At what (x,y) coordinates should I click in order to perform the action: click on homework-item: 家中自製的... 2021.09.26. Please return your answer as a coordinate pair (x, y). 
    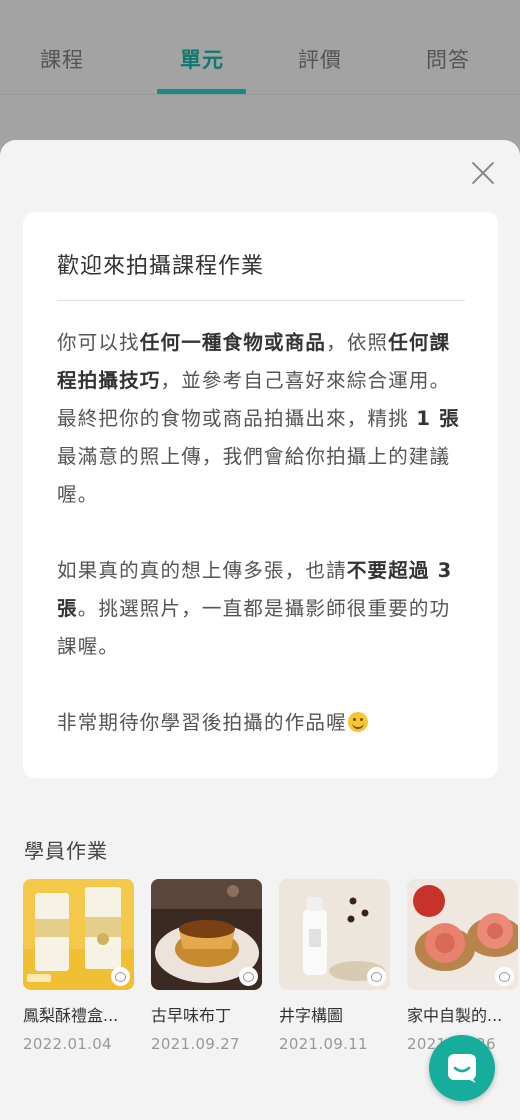
    Looking at the image, I should click on (462, 966).